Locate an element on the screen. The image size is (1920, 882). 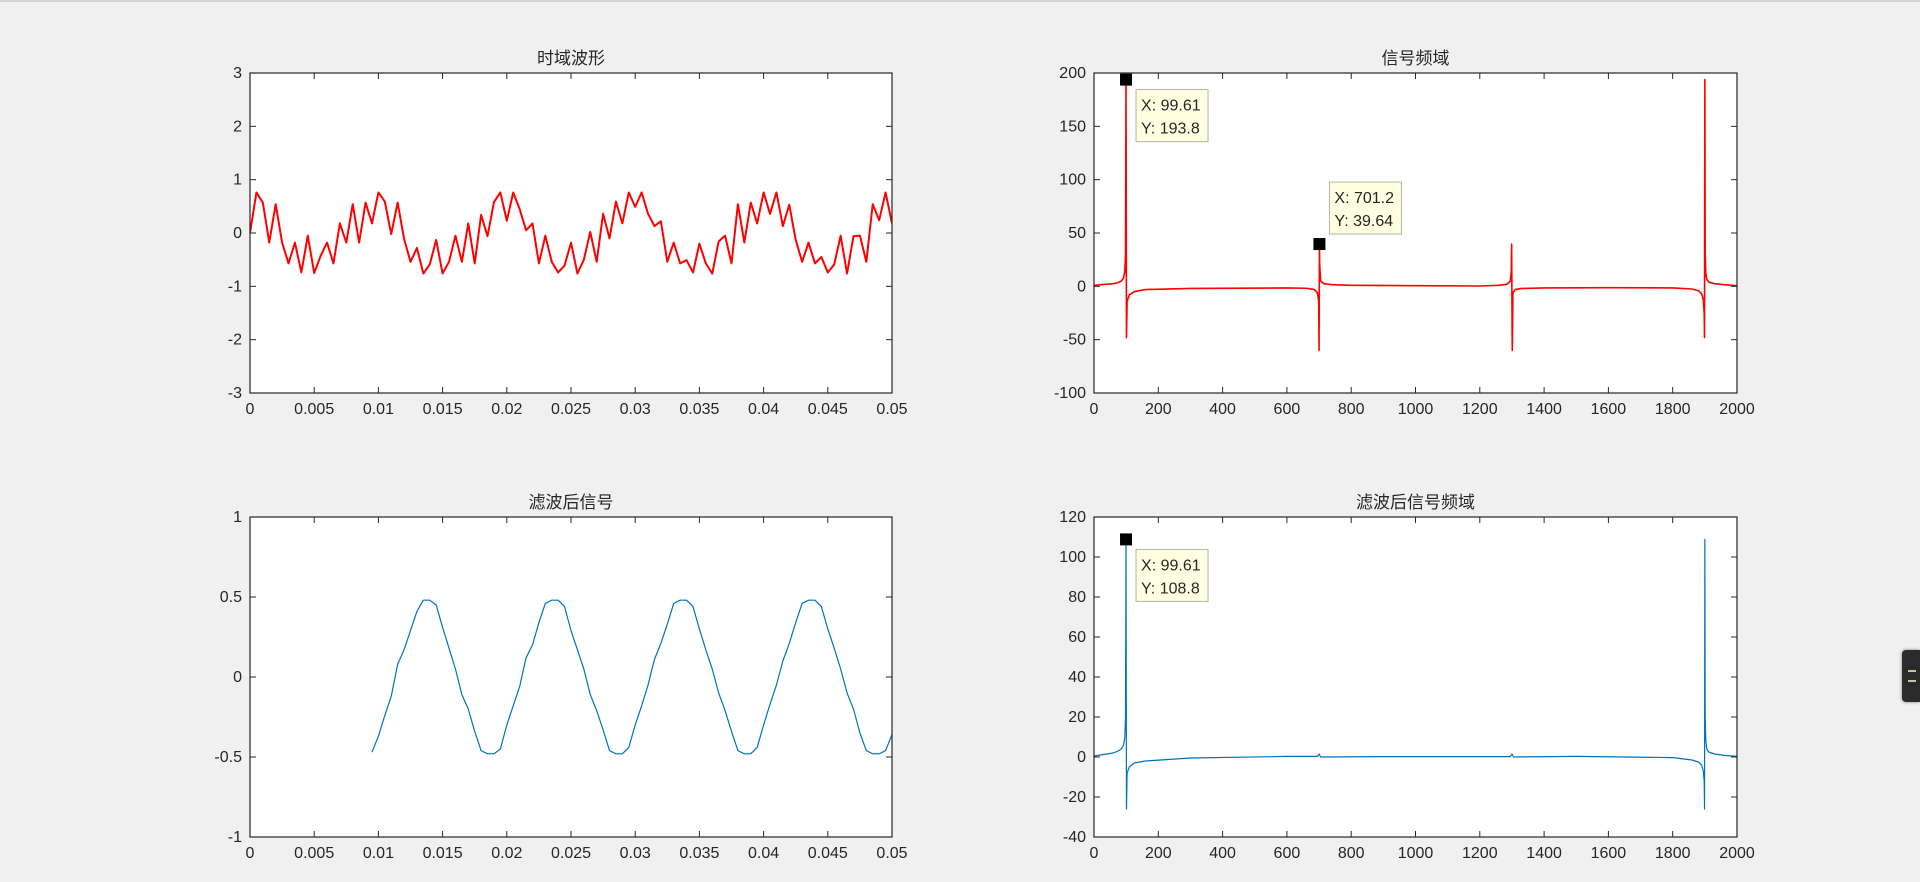
y-tick-label: 20 is located at coordinates (1077, 717).